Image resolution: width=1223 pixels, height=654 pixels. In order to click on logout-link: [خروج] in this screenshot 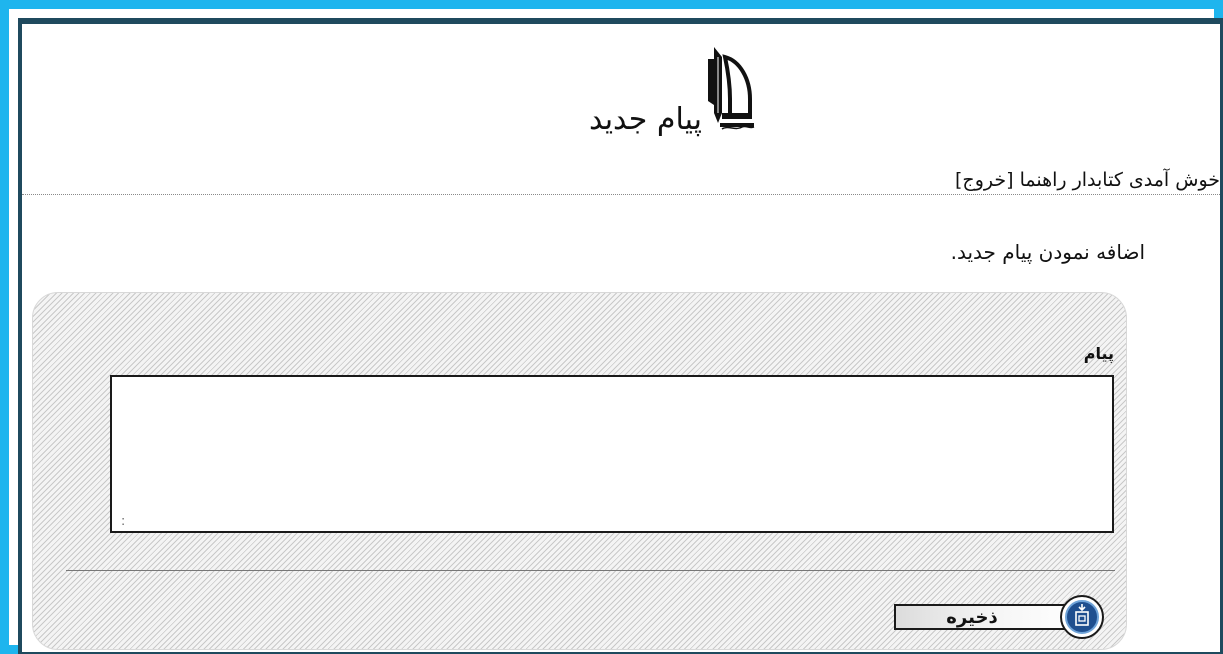, I will do `click(984, 180)`.